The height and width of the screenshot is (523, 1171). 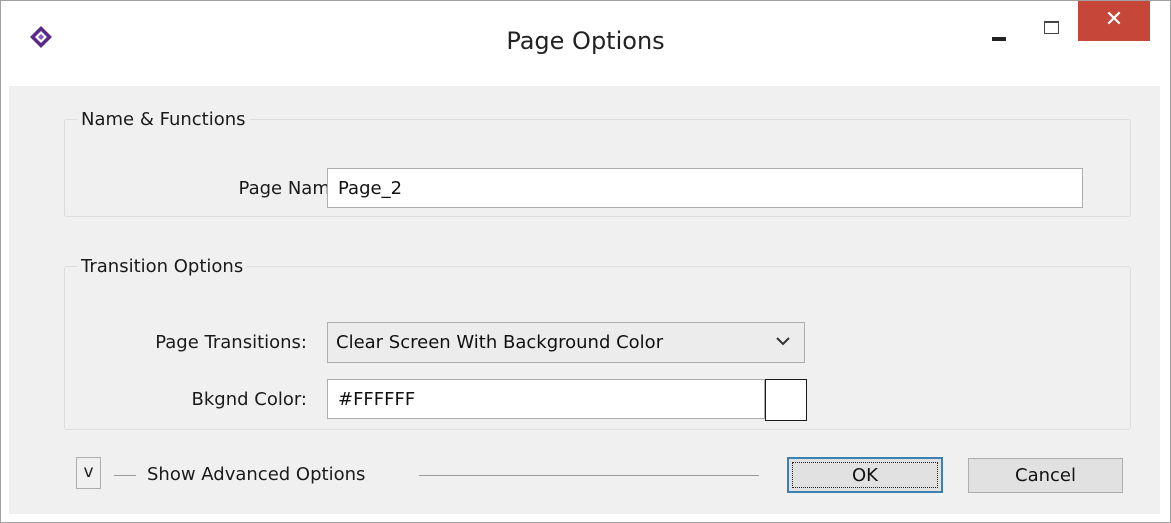 I want to click on page-name-input: Page_2, so click(x=705, y=188).